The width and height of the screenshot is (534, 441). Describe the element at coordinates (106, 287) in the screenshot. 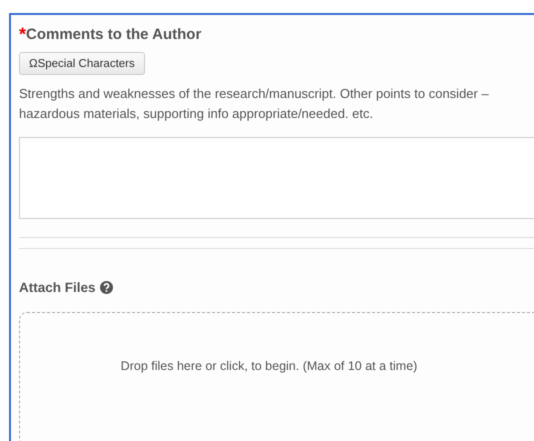

I see `help-icon` at that location.